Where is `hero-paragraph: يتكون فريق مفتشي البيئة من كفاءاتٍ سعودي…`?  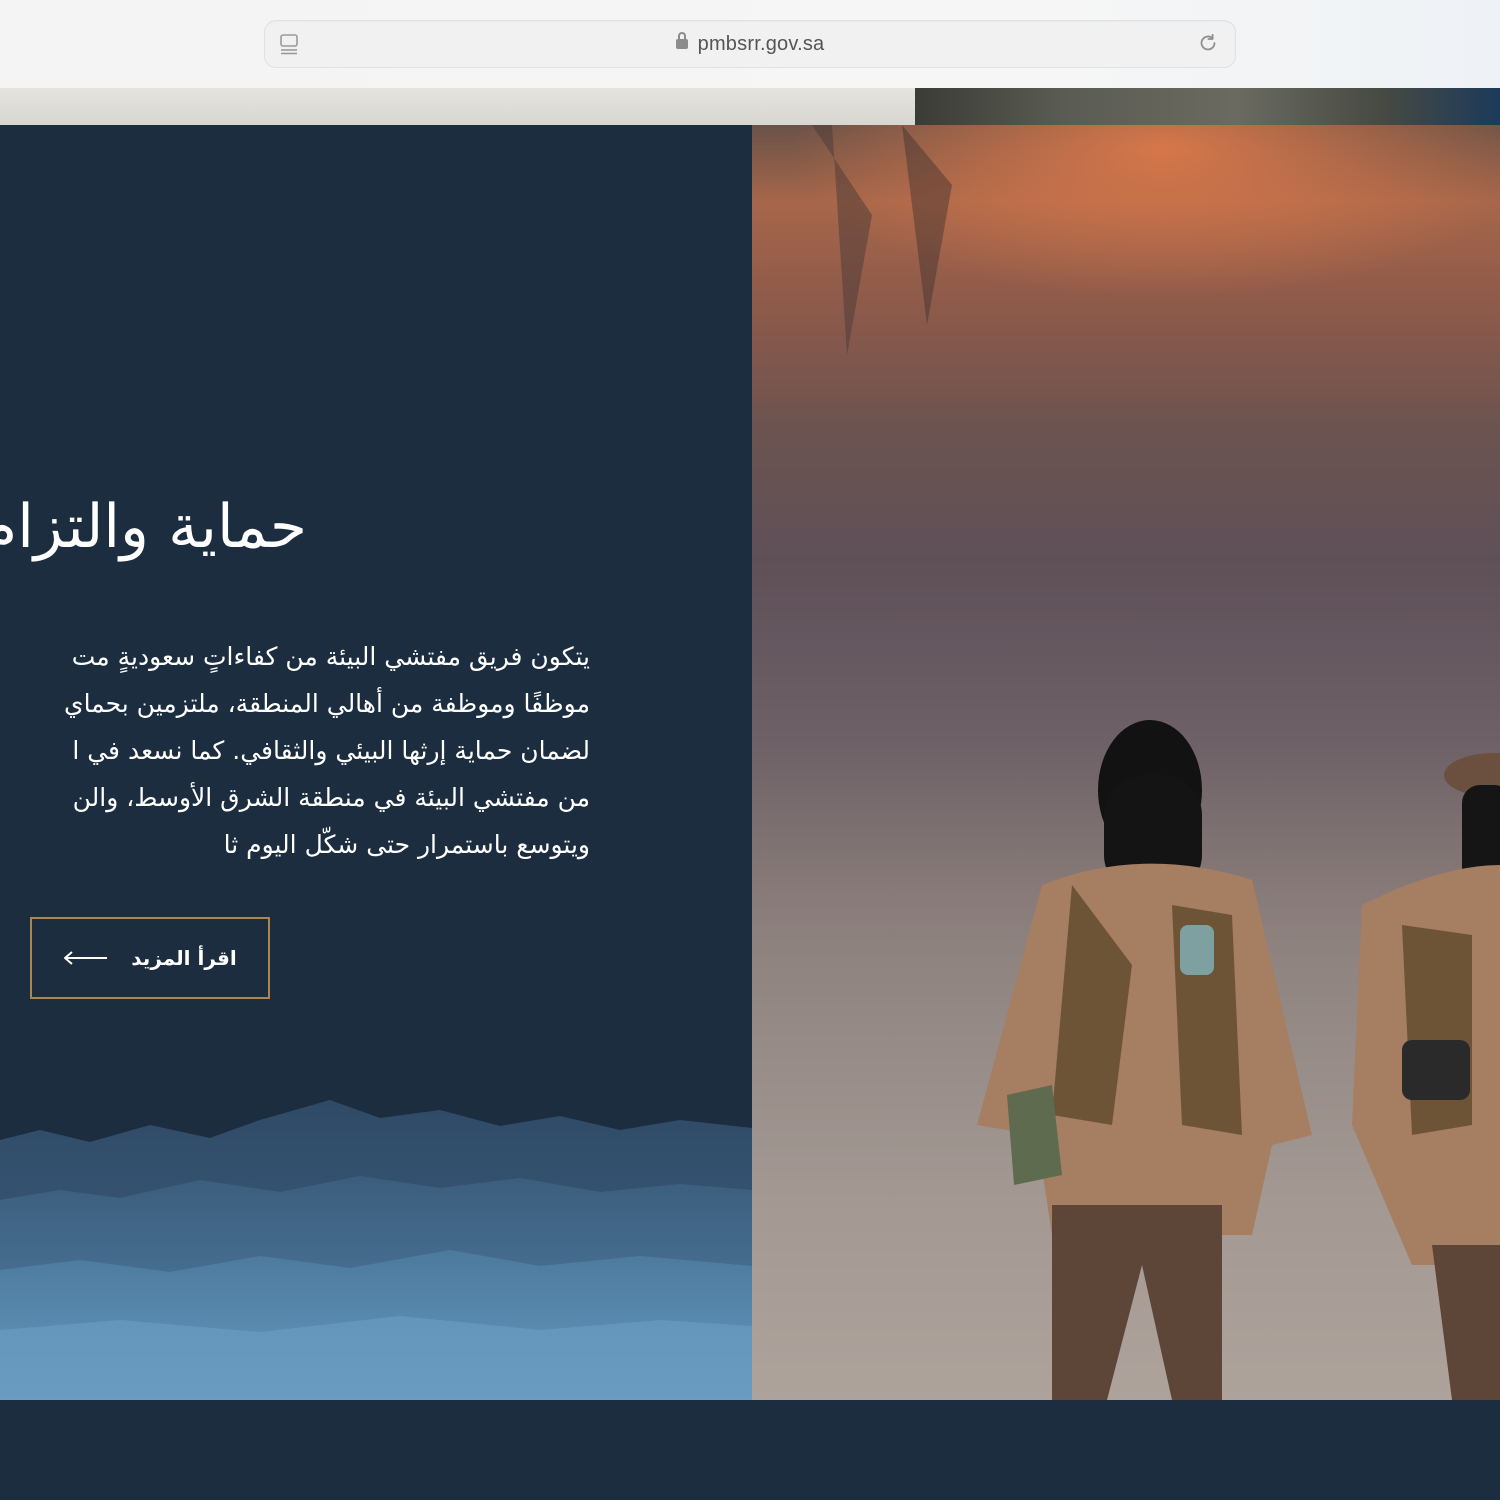
hero-paragraph: يتكون فريق مفتشي البيئة من كفاءاتٍ سعودي… is located at coordinates (295, 750).